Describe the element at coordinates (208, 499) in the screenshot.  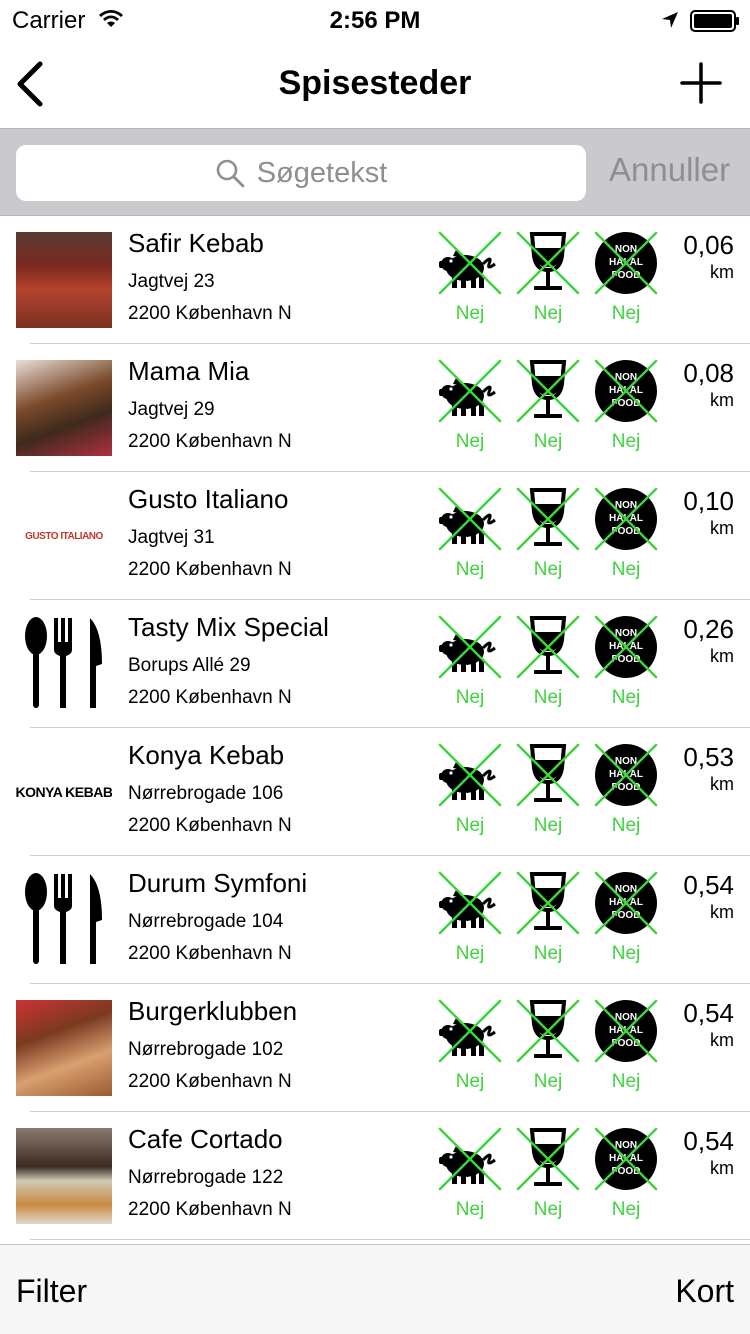
I see `restaurant-name: Gusto Italiano` at that location.